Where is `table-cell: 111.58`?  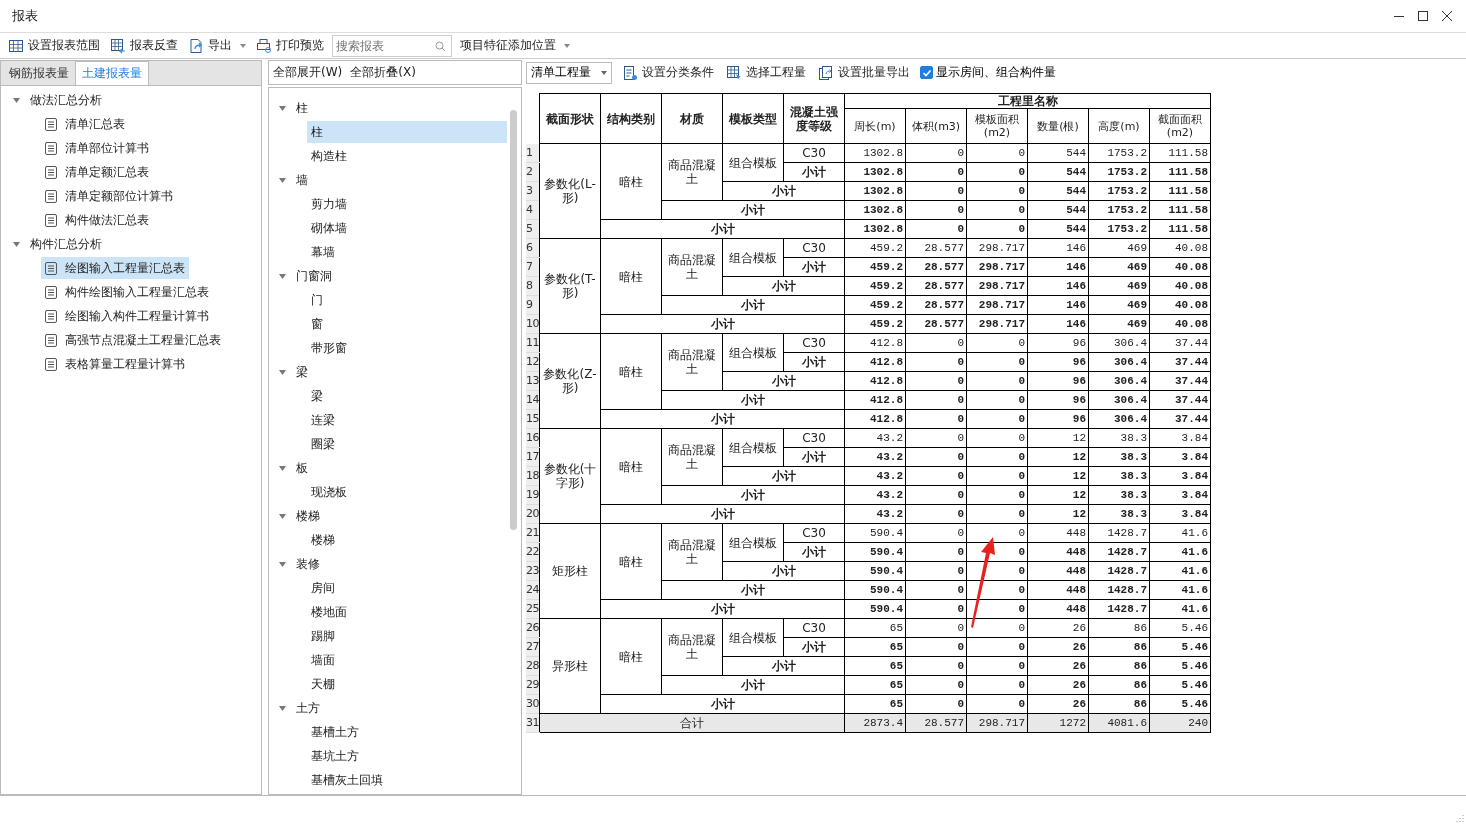
table-cell: 111.58 is located at coordinates (1180, 153).